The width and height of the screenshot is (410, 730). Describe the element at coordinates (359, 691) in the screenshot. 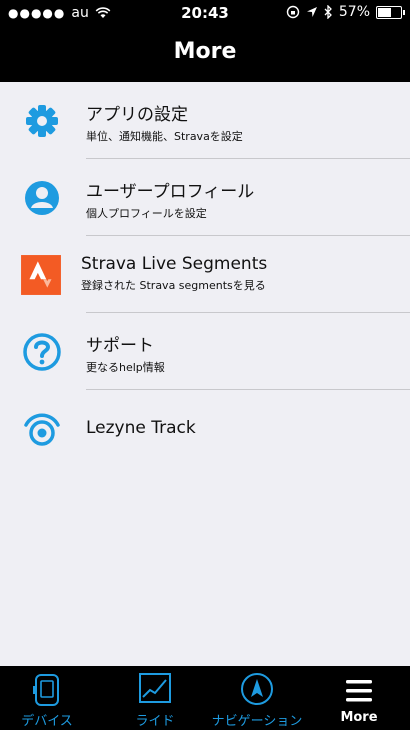

I see `menu-icon` at that location.